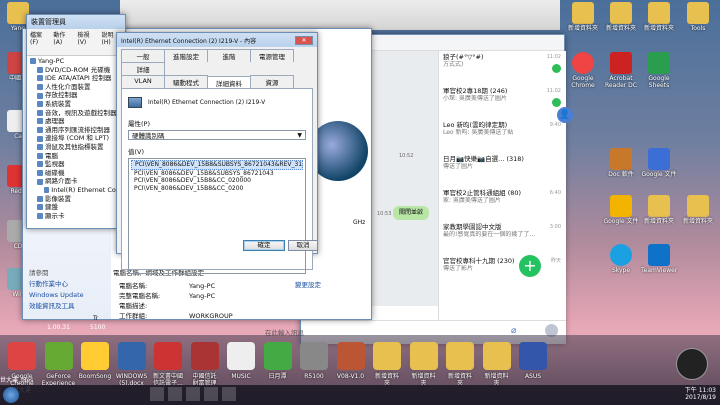 This screenshot has width=720, height=405. I want to click on chat-list-item: 軍官校2專18期 (246) 小琛: 吳廣美傳送了圖片 11:02, so click(503, 102).